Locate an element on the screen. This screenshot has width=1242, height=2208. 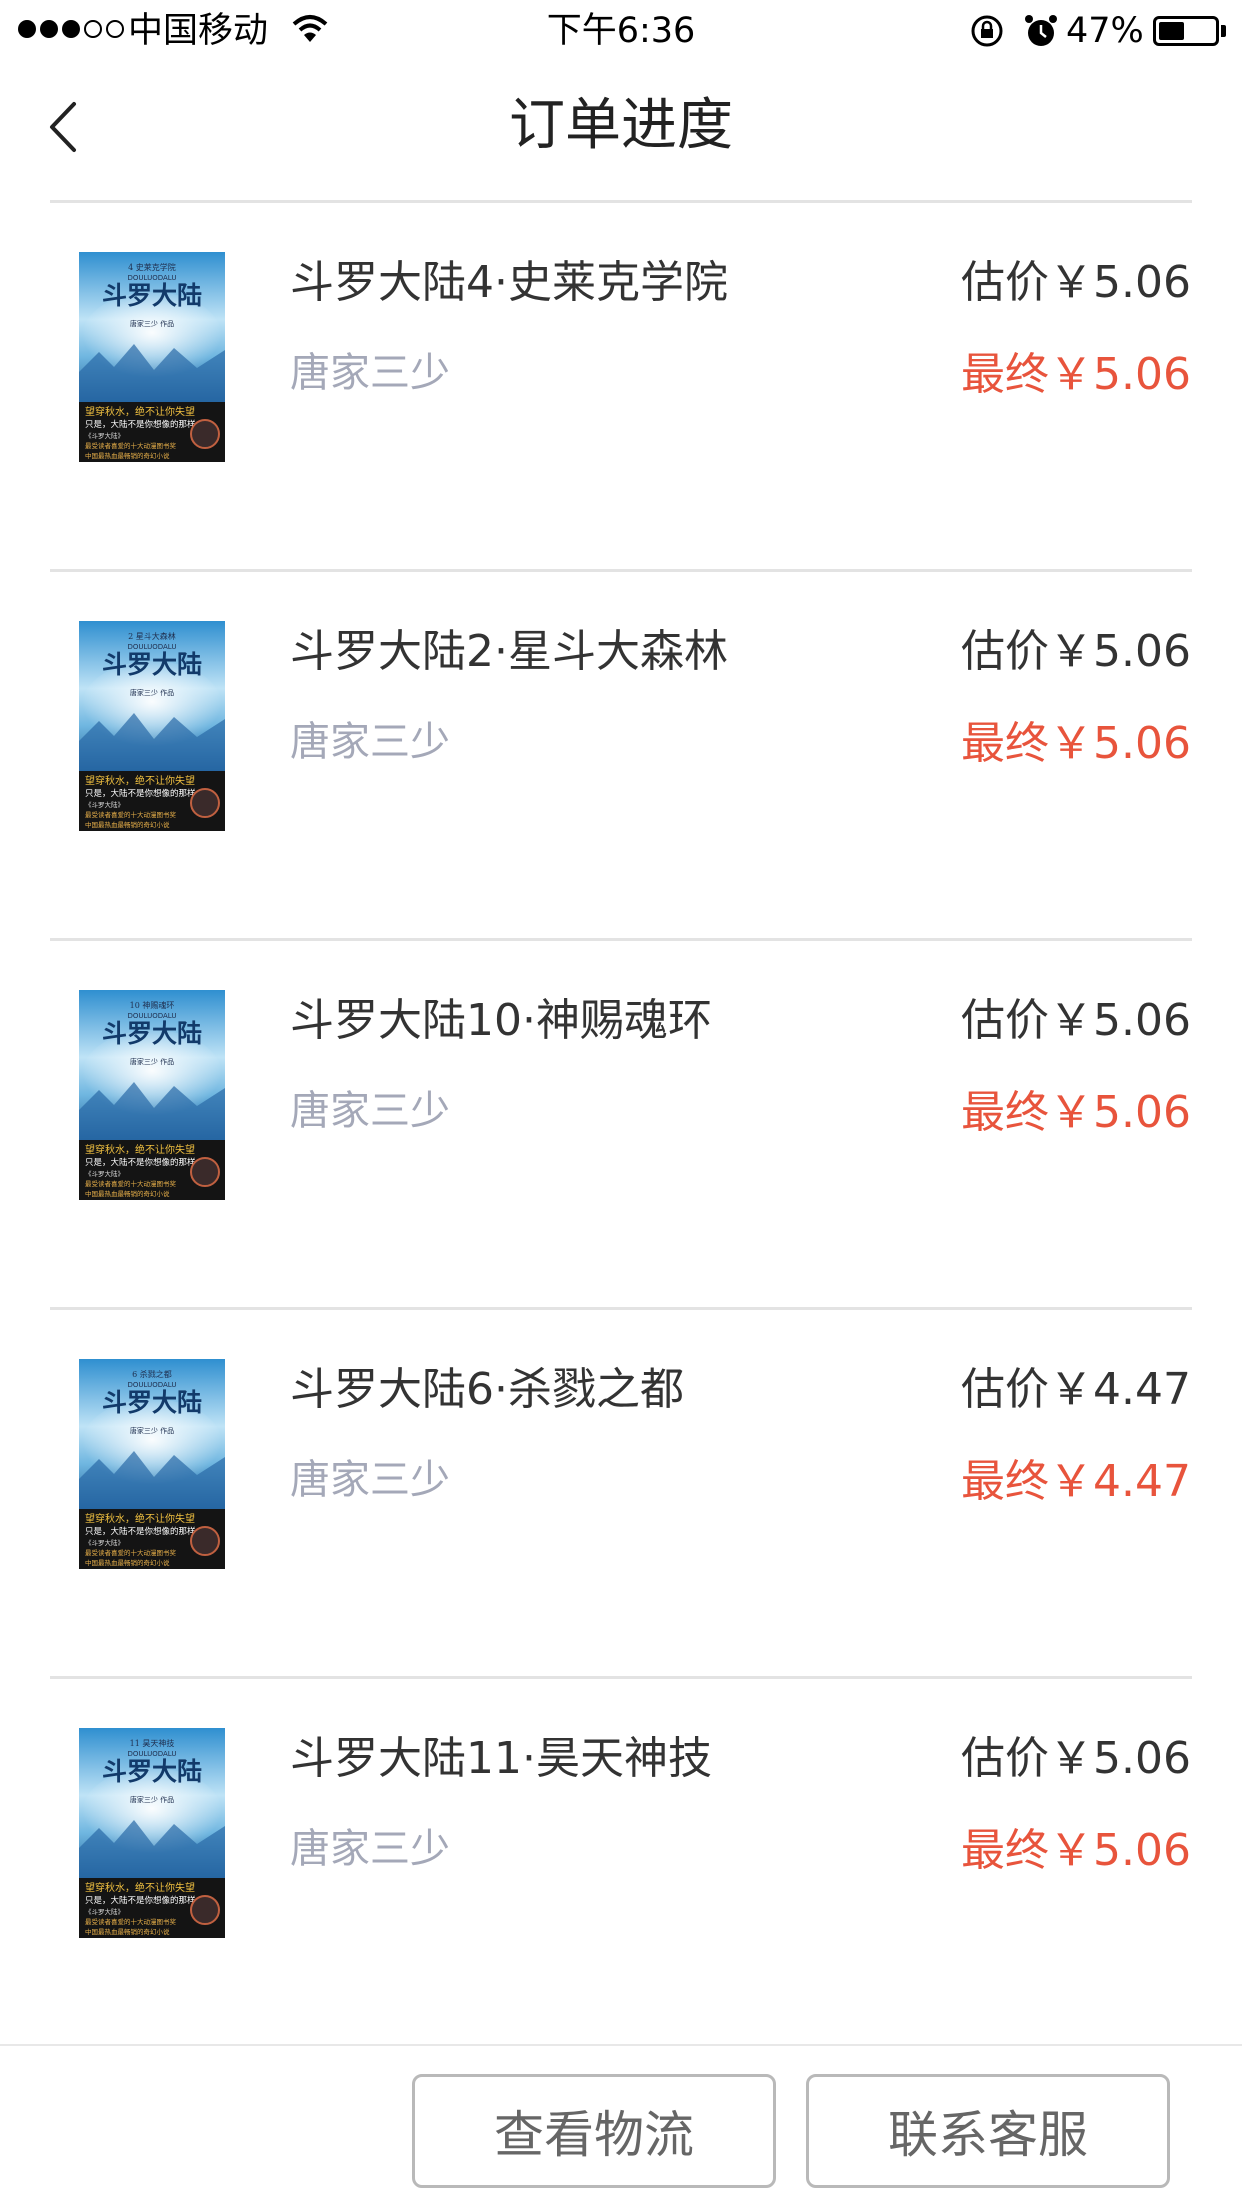
book-title: 斗罗大陆4·史莱克学院 is located at coordinates (509, 282).